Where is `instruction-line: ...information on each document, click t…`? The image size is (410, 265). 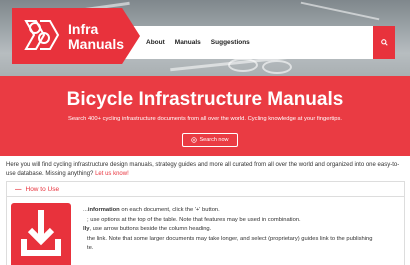
instruction-line: ...information on each document, click t… is located at coordinates (151, 210).